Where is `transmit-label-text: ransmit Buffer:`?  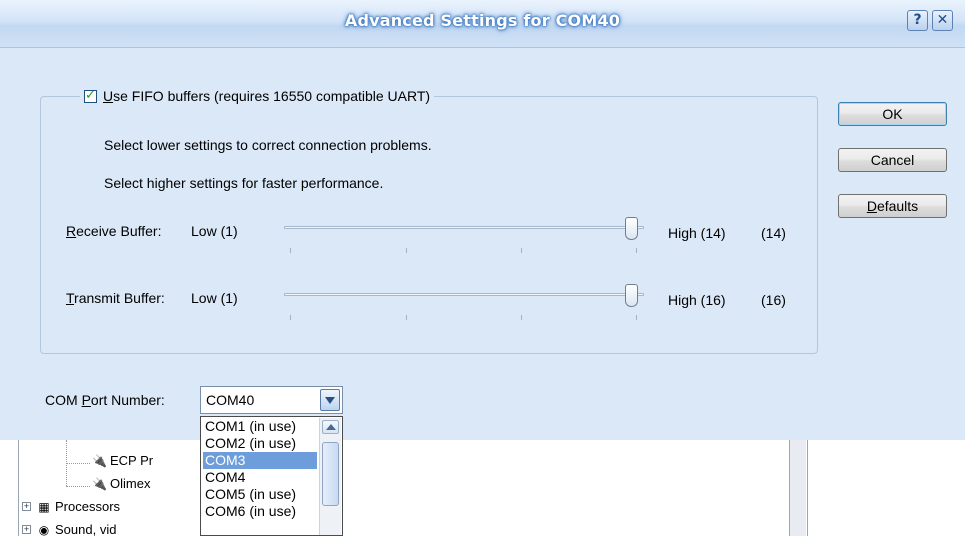
transmit-label-text: ransmit Buffer: is located at coordinates (119, 298).